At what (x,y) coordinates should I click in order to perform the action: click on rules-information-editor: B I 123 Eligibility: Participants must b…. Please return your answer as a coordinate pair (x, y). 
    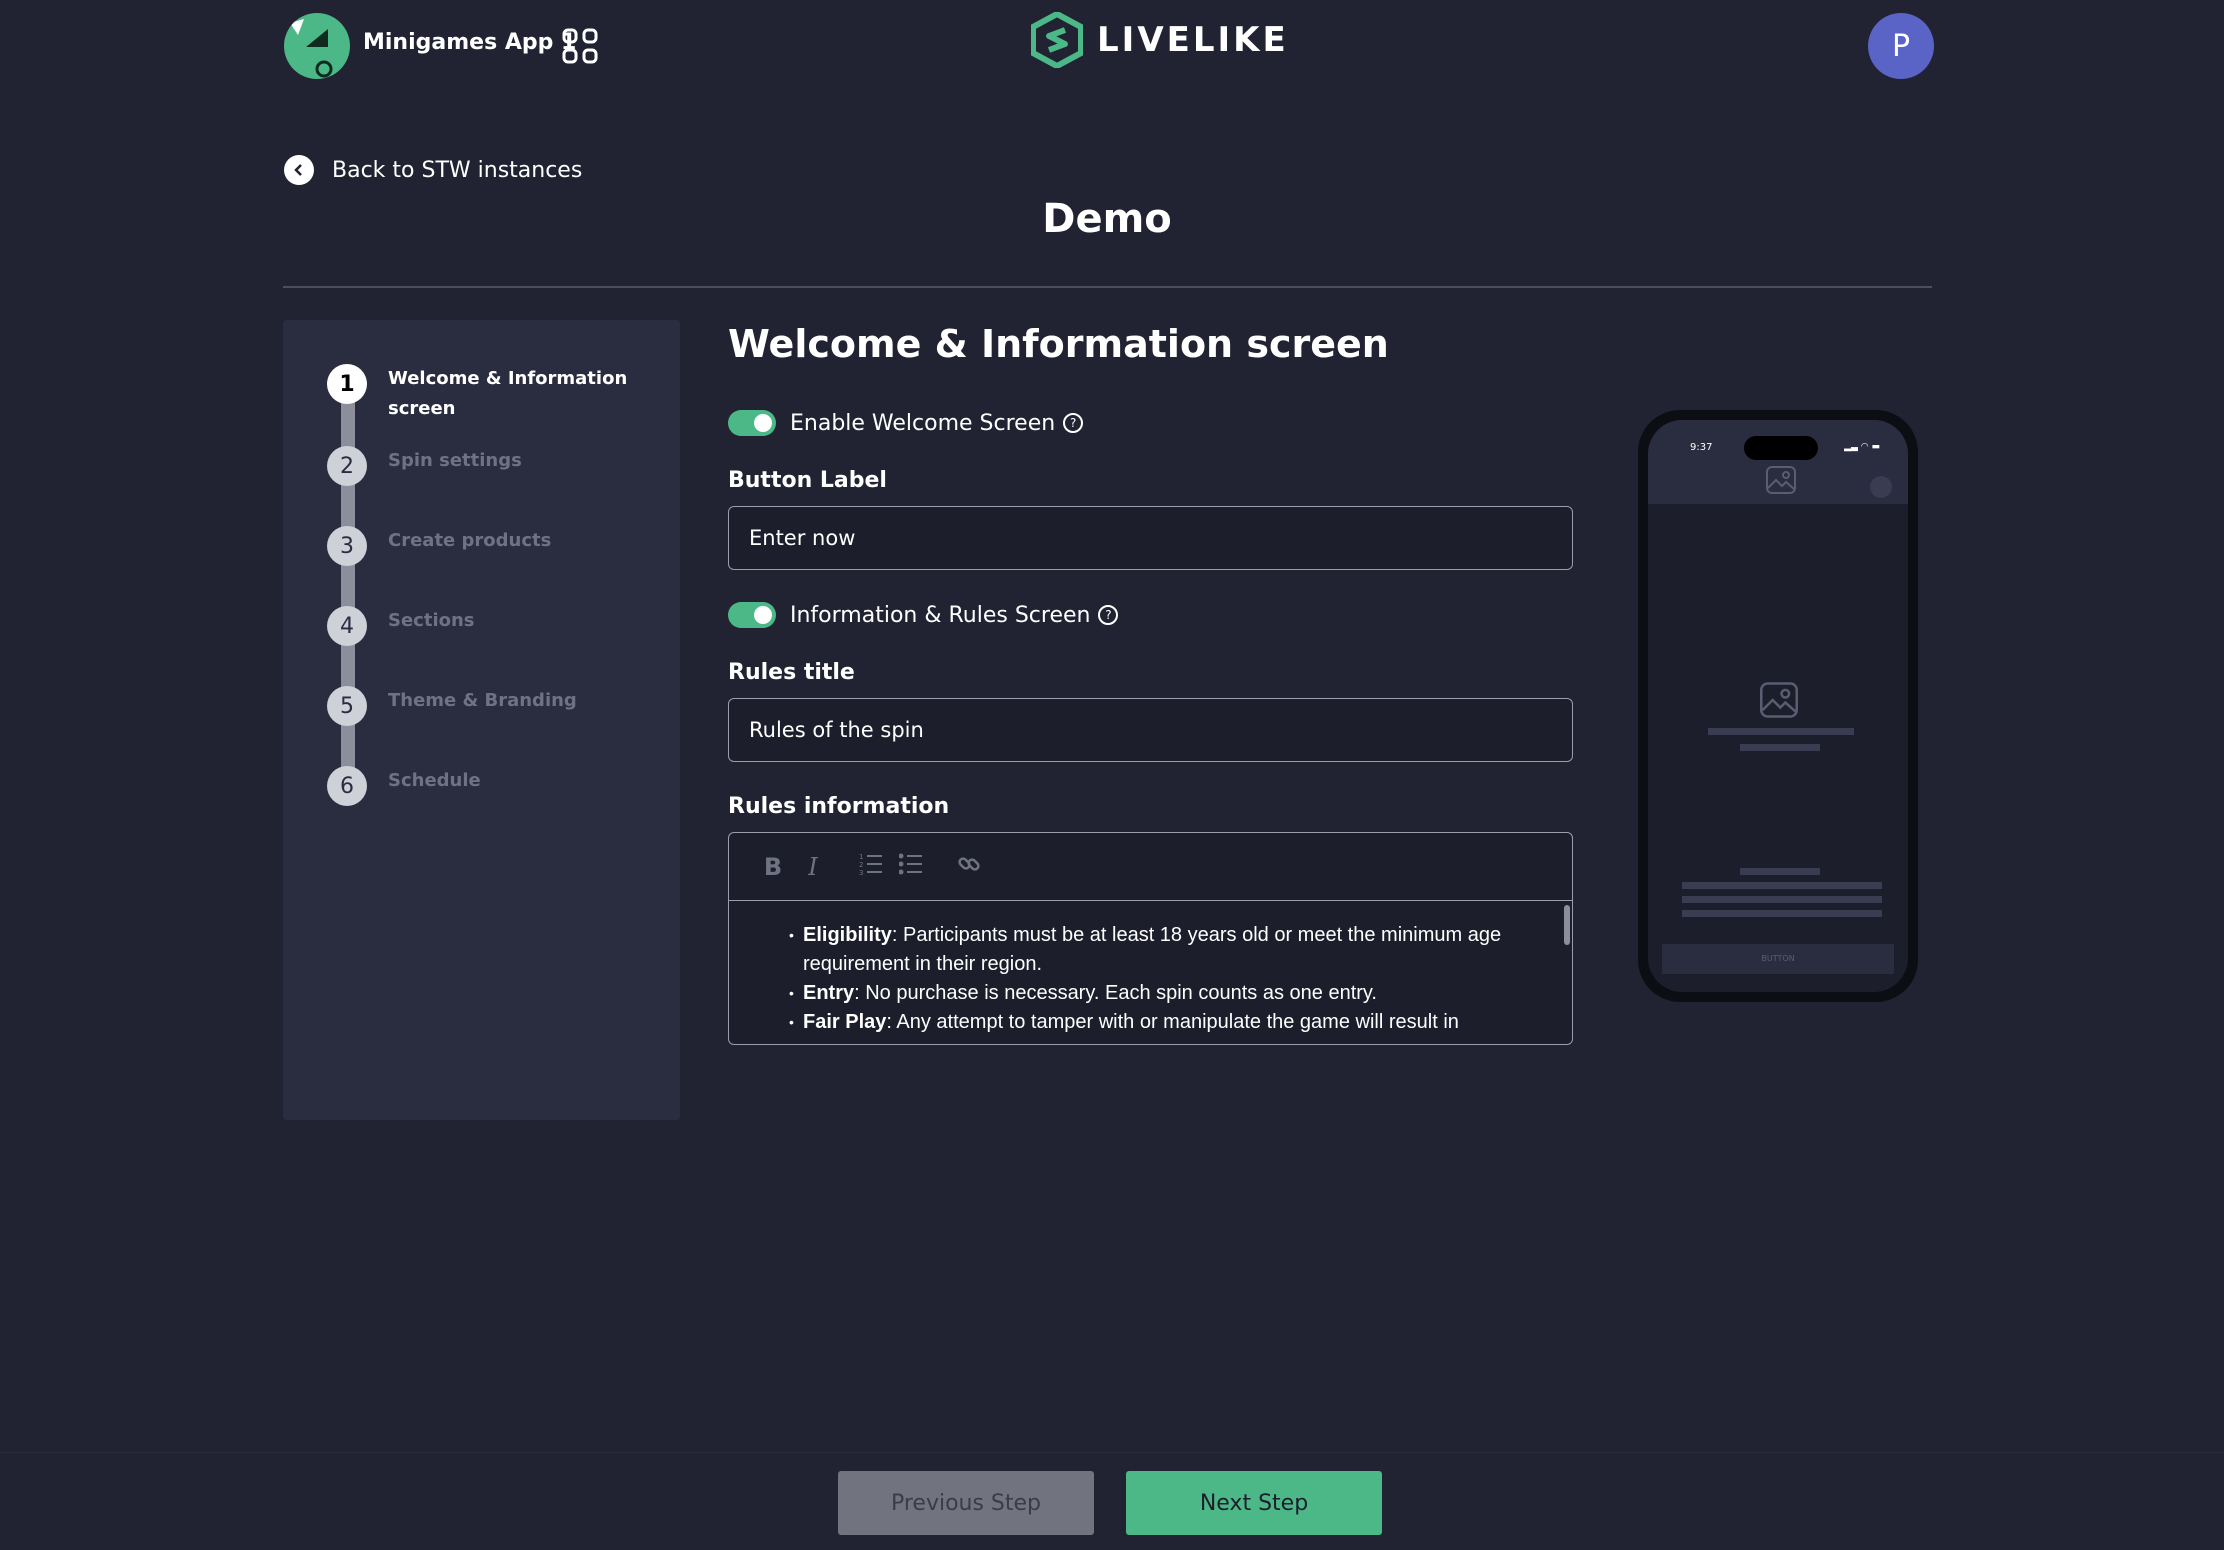
    Looking at the image, I should click on (1150, 938).